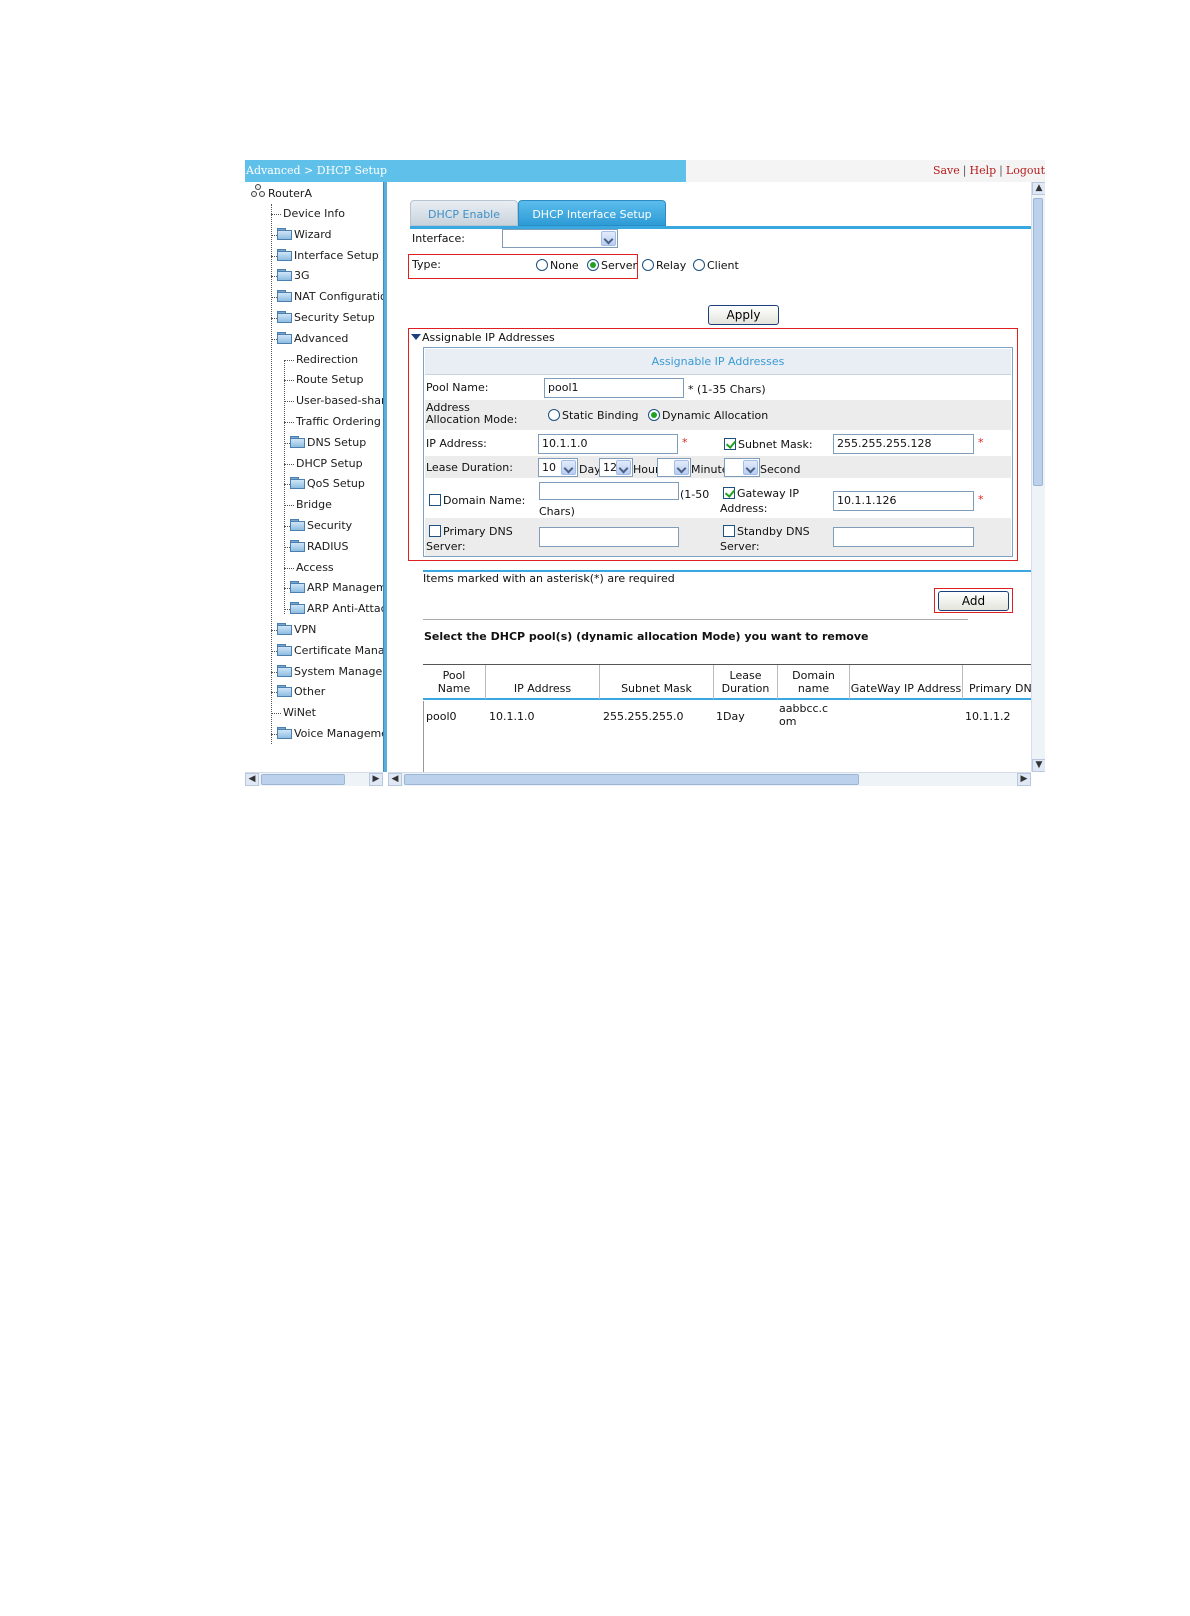 The height and width of the screenshot is (1616, 1190). Describe the element at coordinates (314, 214) in the screenshot. I see `tree-item: Device Info` at that location.